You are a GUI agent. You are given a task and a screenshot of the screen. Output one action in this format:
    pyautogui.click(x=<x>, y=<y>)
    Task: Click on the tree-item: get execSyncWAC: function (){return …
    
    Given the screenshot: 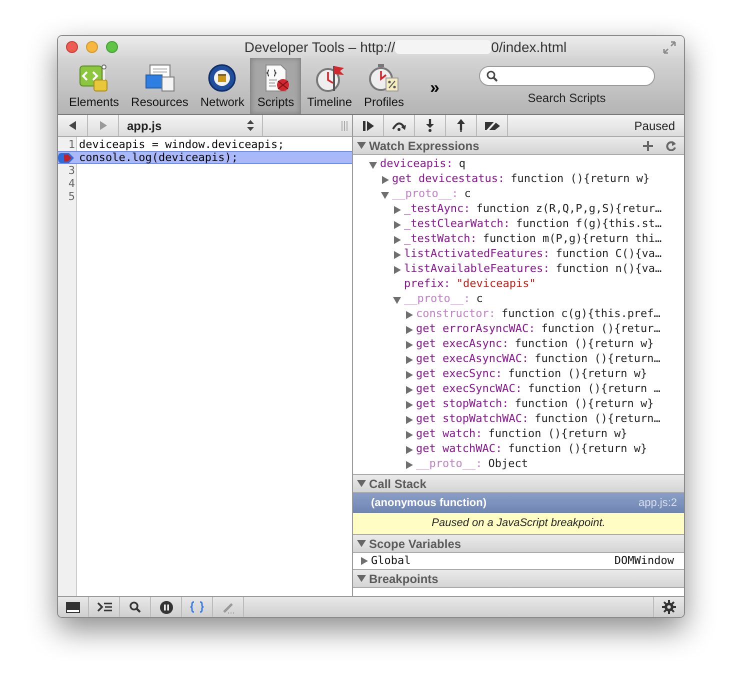 What is the action you would take?
    pyautogui.click(x=518, y=389)
    